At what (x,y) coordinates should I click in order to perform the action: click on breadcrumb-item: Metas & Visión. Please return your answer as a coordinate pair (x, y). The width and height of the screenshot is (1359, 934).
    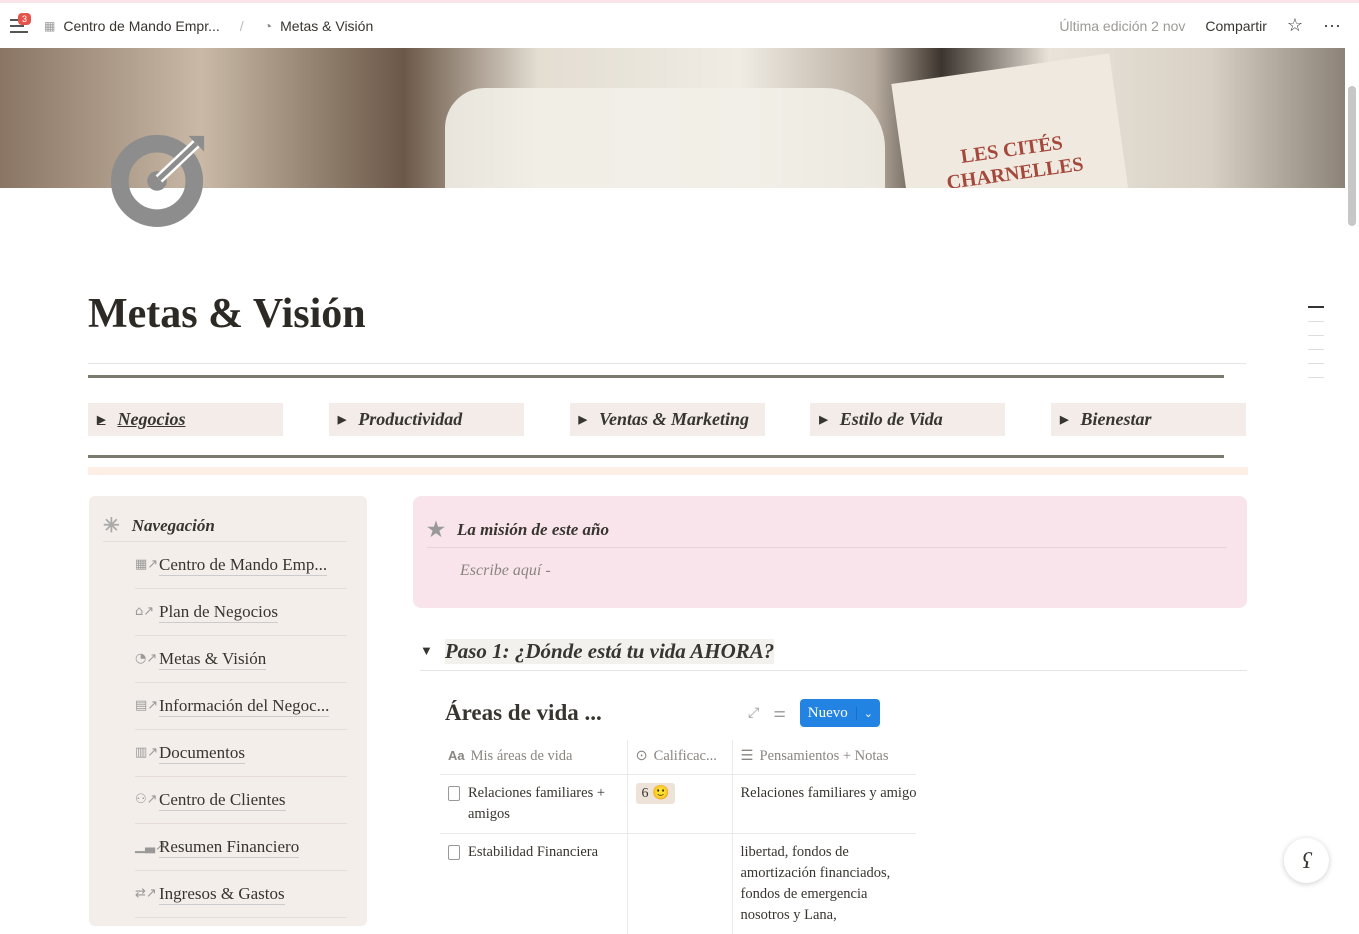
    Looking at the image, I should click on (326, 26).